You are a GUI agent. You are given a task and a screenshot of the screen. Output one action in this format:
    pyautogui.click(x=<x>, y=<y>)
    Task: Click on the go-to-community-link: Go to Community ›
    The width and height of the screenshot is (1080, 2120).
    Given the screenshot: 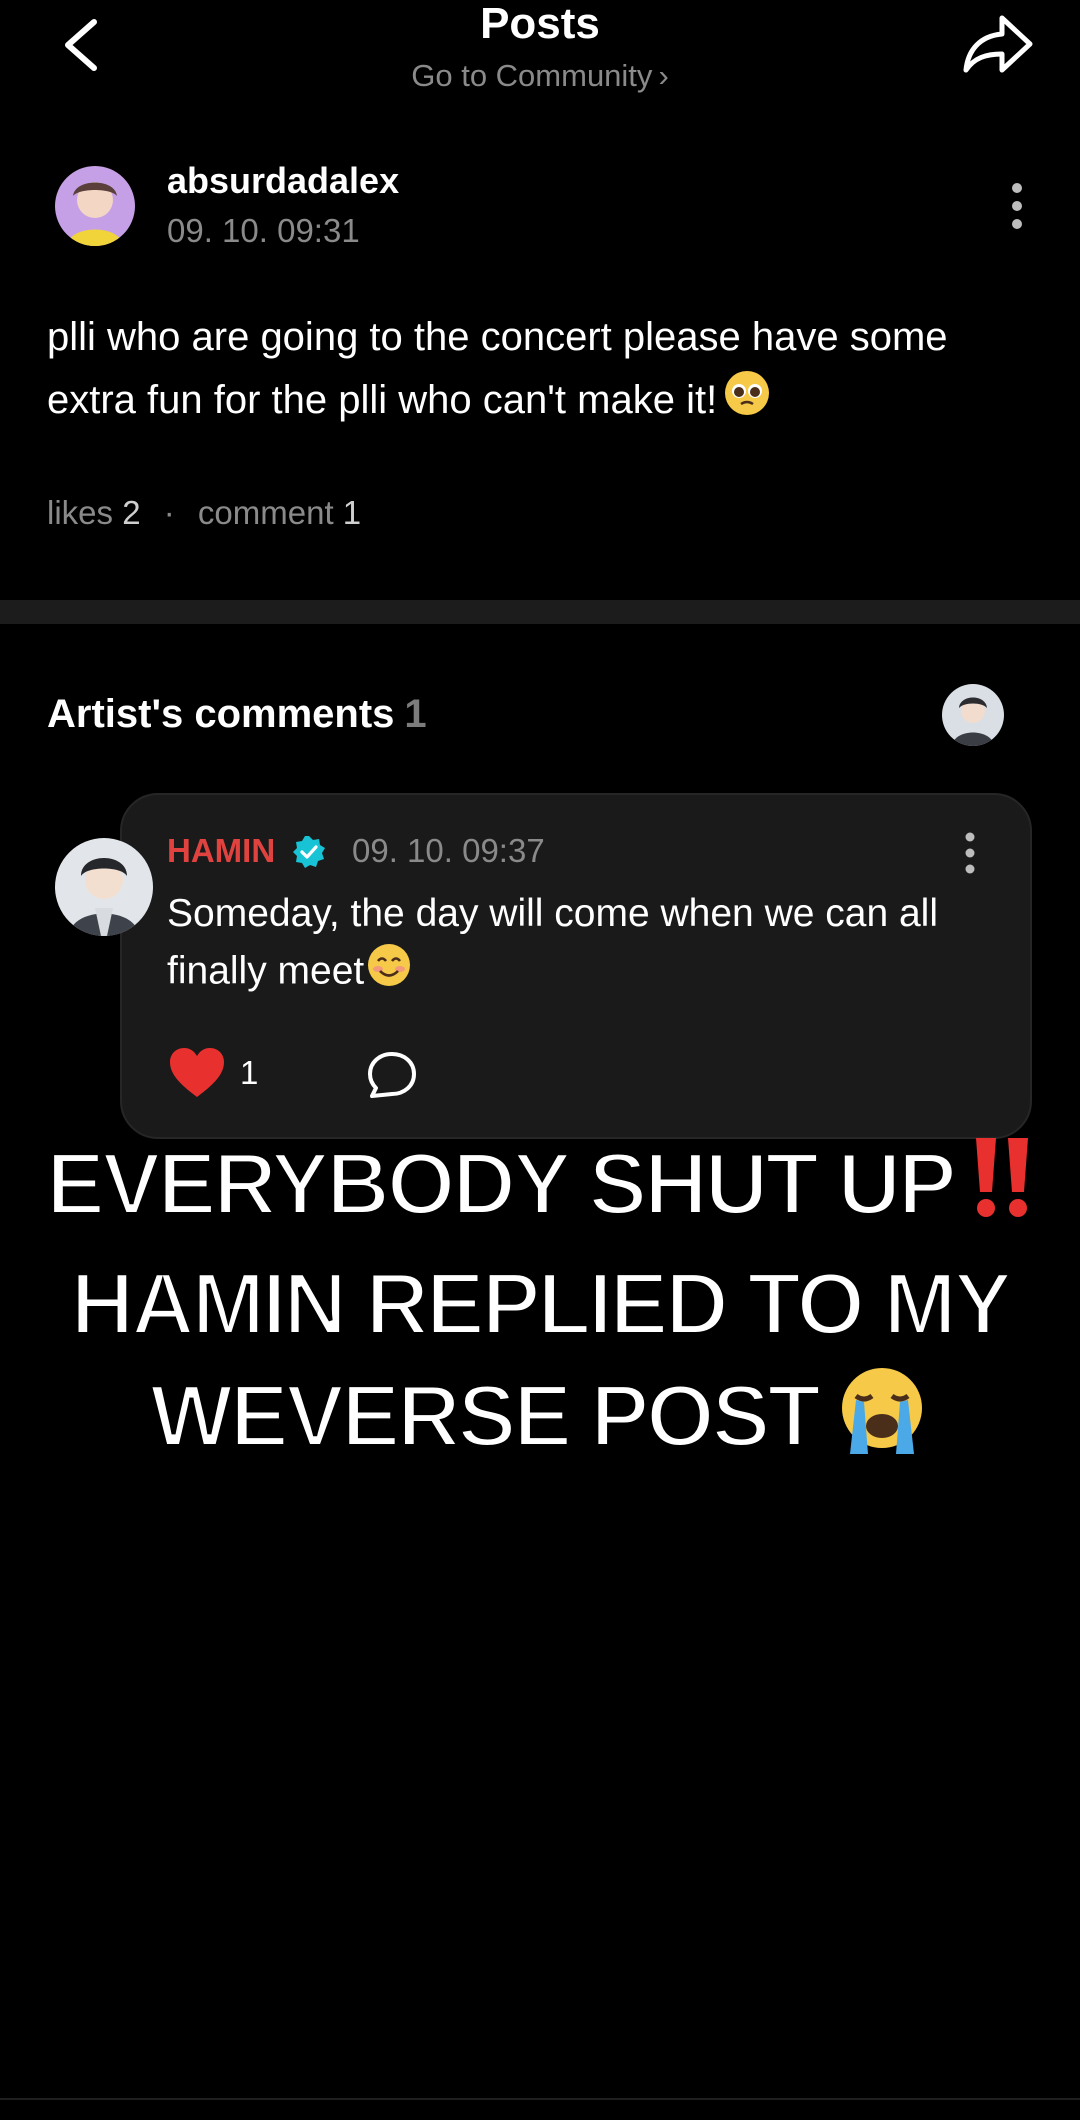 What is the action you would take?
    pyautogui.click(x=540, y=76)
    